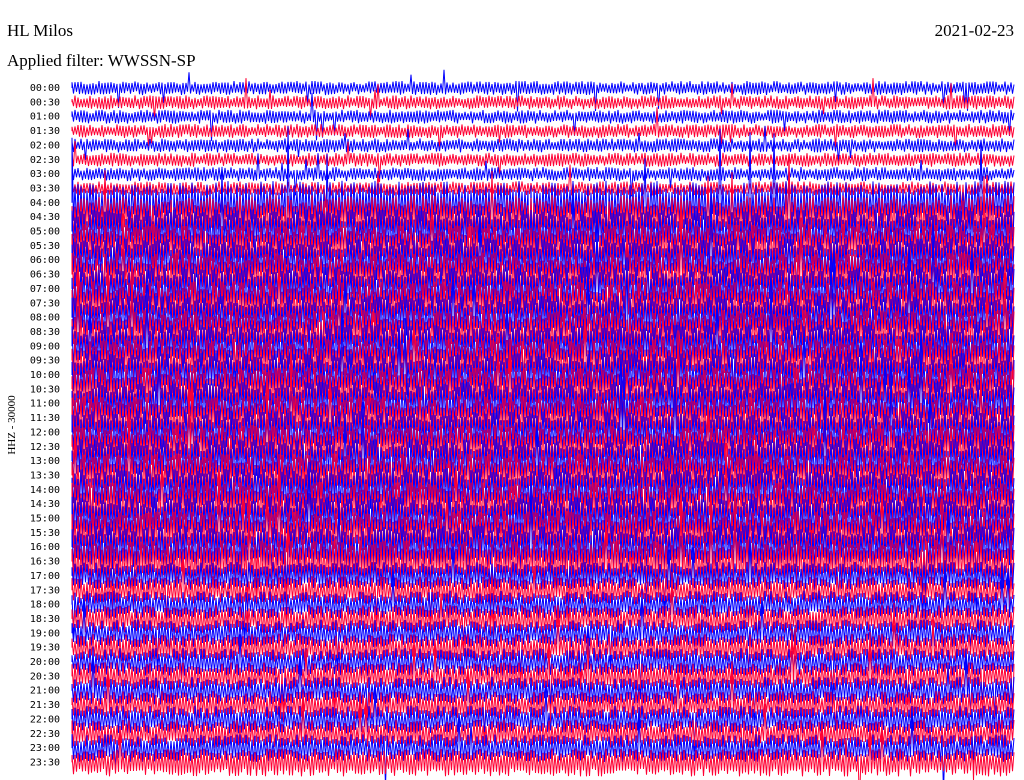  What do you see at coordinates (45, 662) in the screenshot?
I see `y-tick-label: 20:00` at bounding box center [45, 662].